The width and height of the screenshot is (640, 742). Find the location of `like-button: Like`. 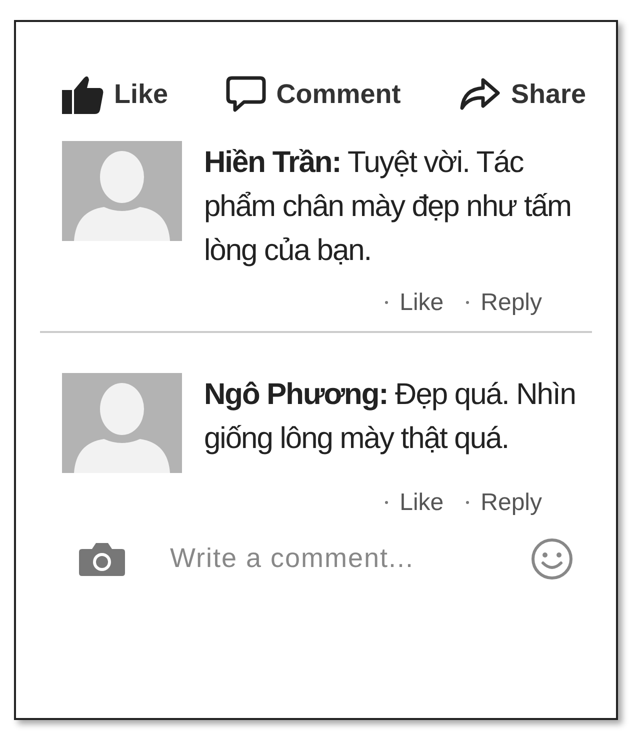

like-button: Like is located at coordinates (114, 94).